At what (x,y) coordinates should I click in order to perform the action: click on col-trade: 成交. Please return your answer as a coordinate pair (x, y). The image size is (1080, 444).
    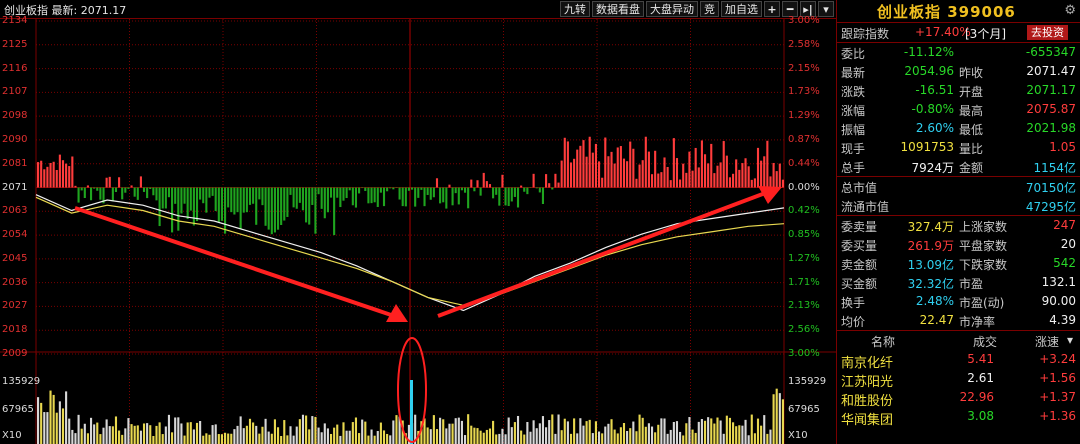
    Looking at the image, I should click on (985, 341).